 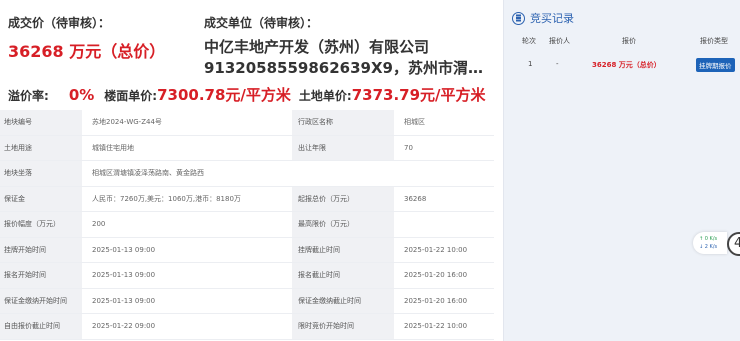 What do you see at coordinates (714, 41) in the screenshot?
I see `column-header-type: 报价类型` at bounding box center [714, 41].